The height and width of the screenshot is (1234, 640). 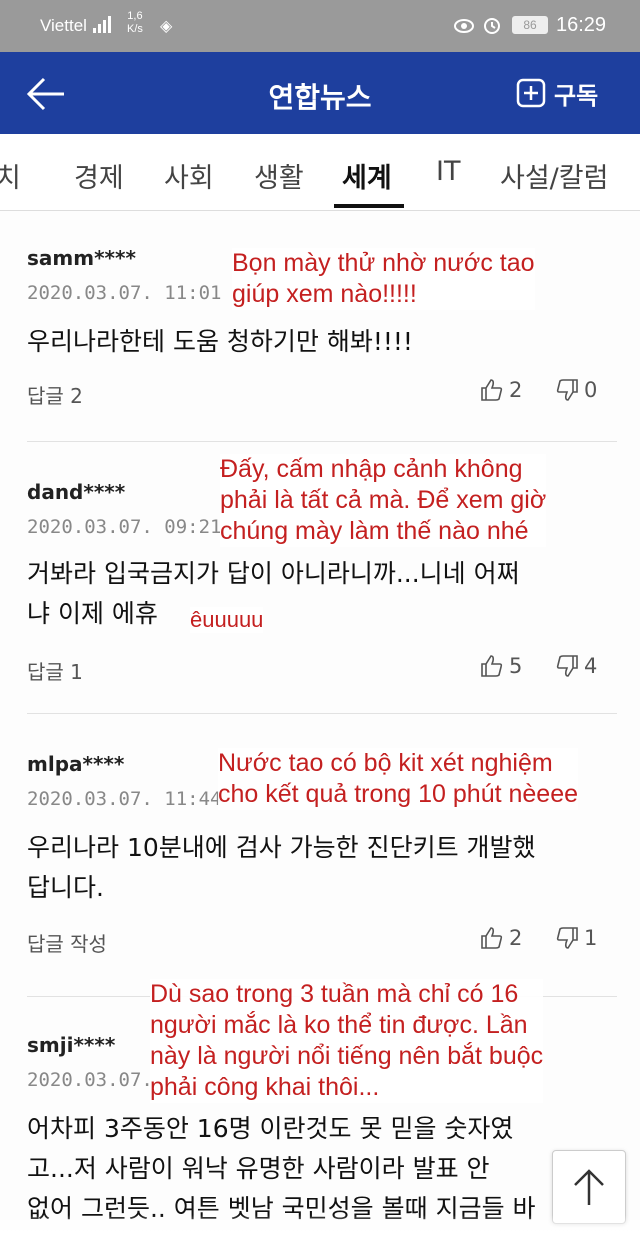 What do you see at coordinates (320, 172) in the screenshot?
I see `category-tabs: 치 경제 사회 생활 세계 IT 사설/칼럼` at bounding box center [320, 172].